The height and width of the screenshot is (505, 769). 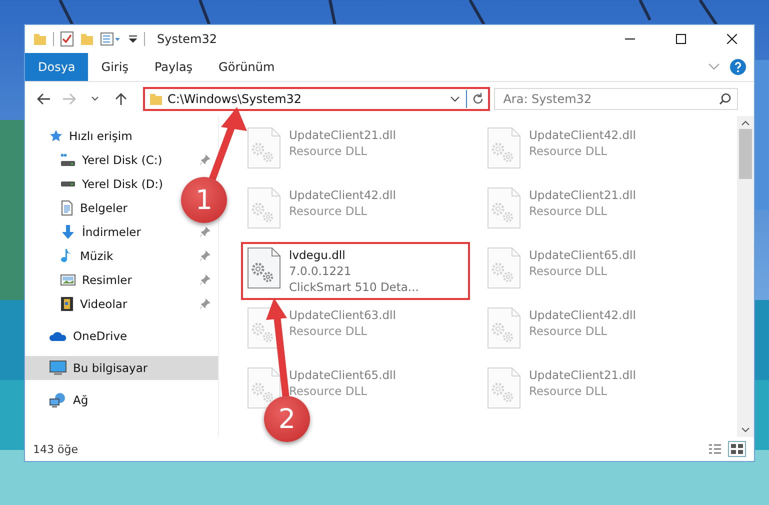 I want to click on scroll-up-icon, so click(x=745, y=123).